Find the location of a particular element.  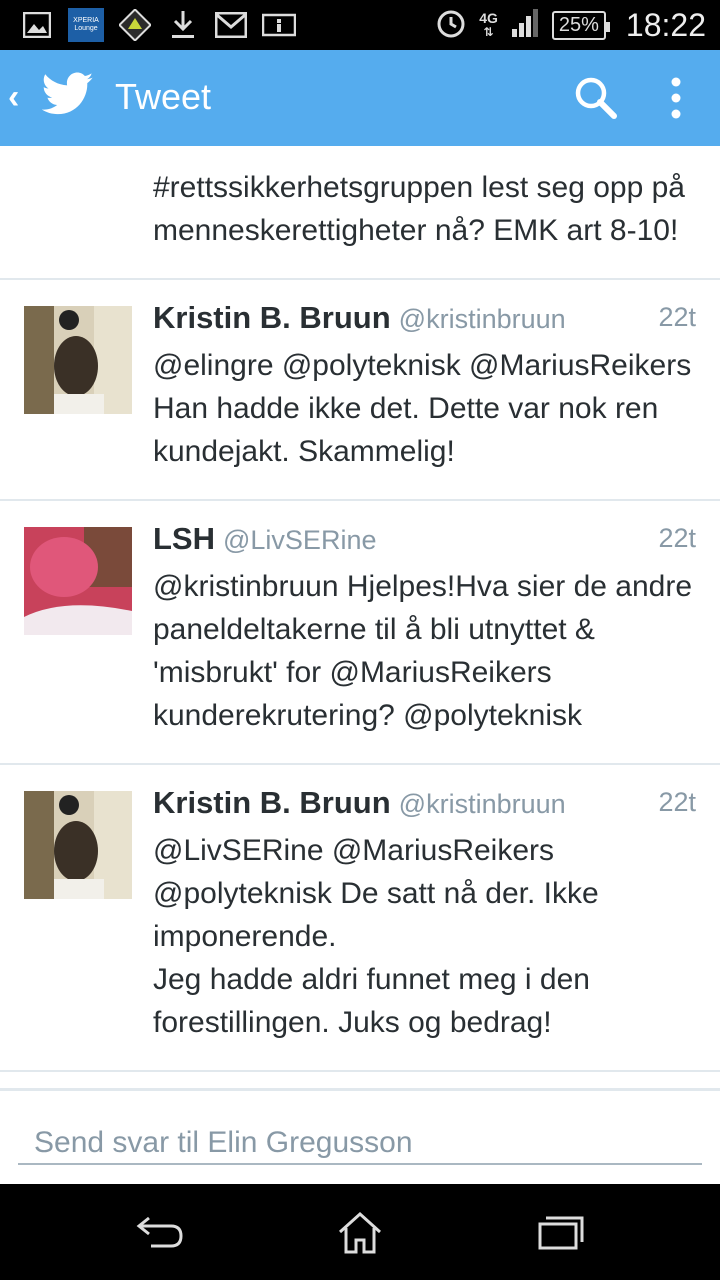

back-icon is located at coordinates (160, 1232).